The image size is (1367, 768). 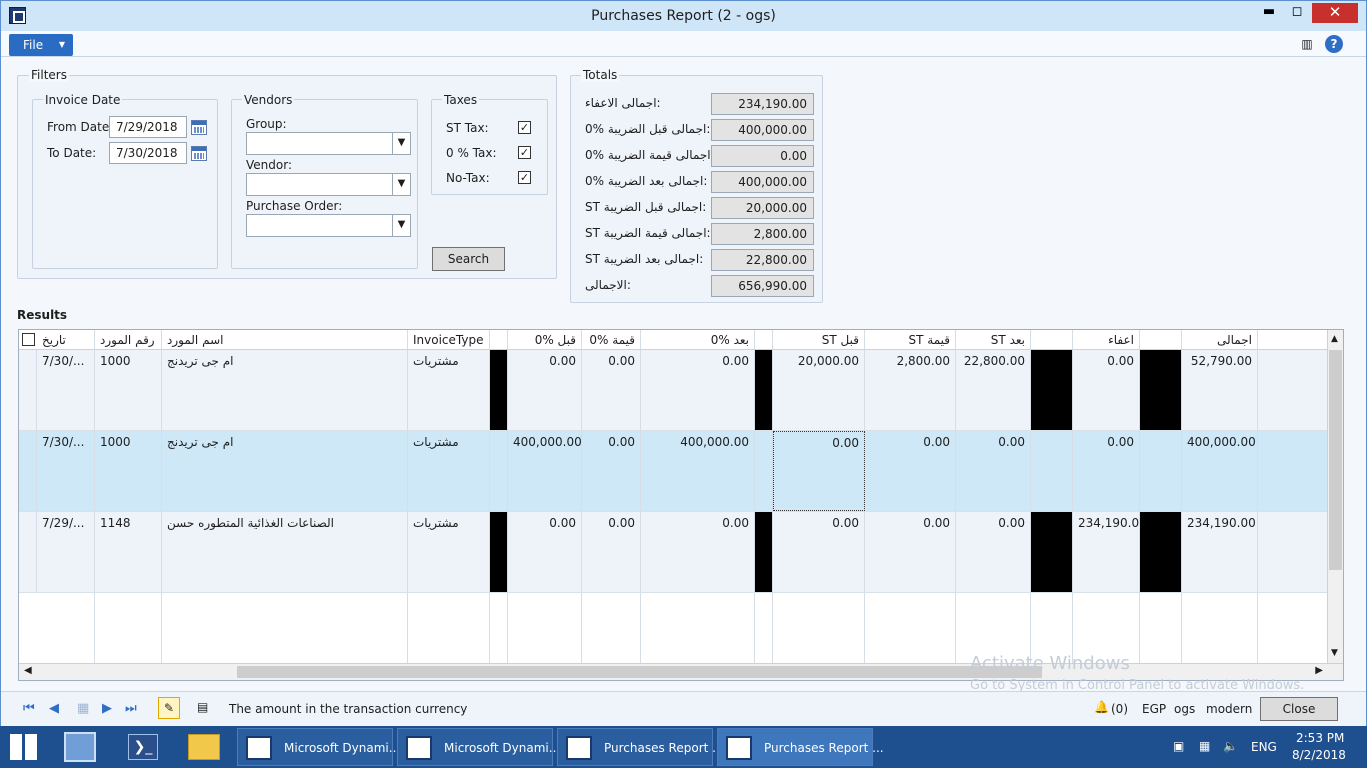 What do you see at coordinates (449, 339) in the screenshot?
I see `column-header: InvoiceType` at bounding box center [449, 339].